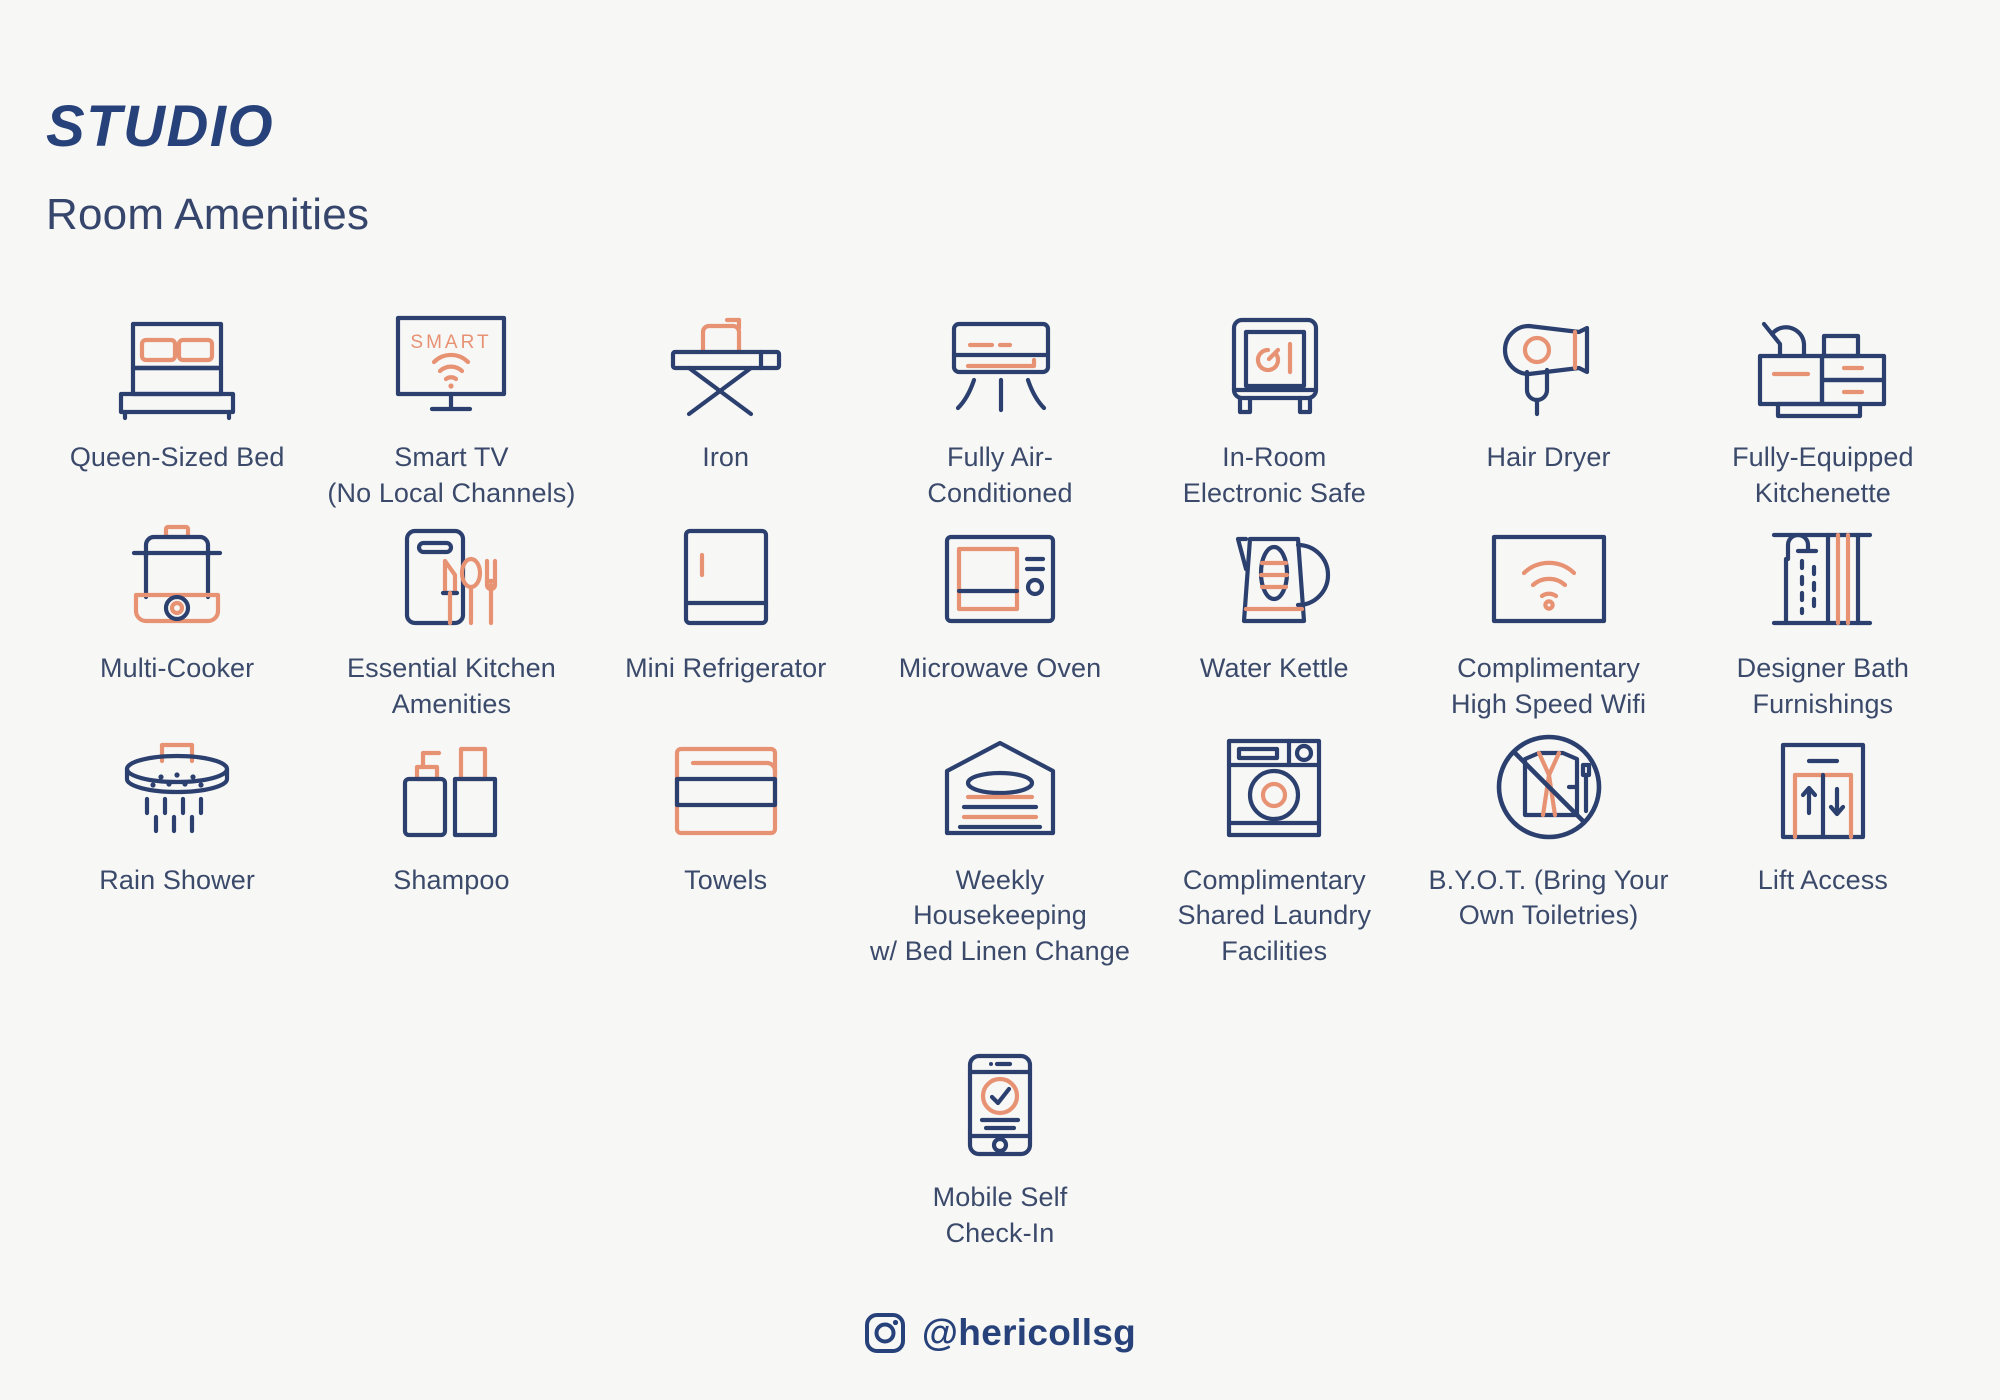 This screenshot has width=2000, height=1400. What do you see at coordinates (177, 879) in the screenshot?
I see `amenity-label: Rain Shower` at bounding box center [177, 879].